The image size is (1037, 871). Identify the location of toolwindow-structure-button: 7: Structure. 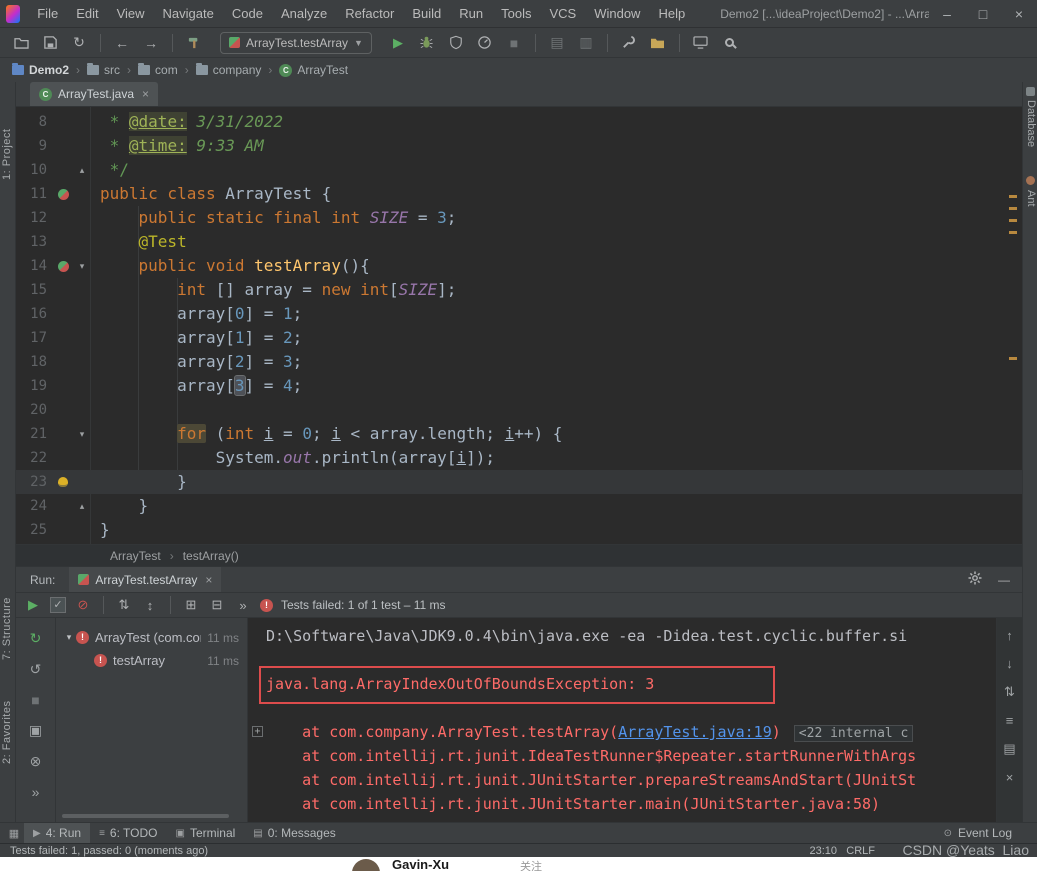
(8, 614).